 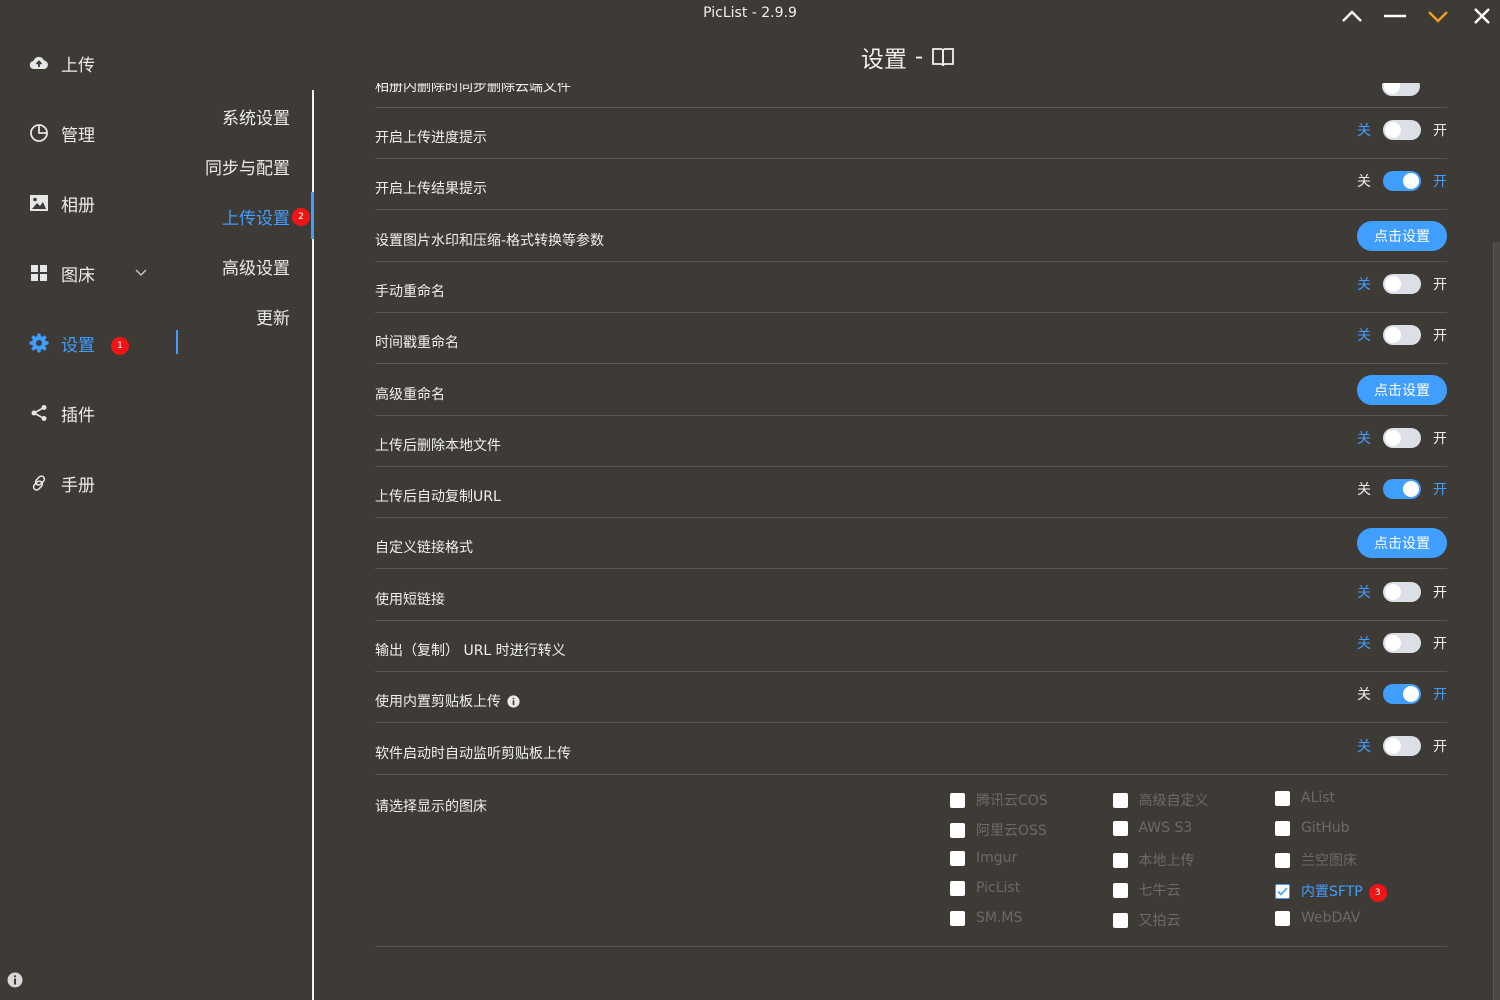 I want to click on picbed-checkbox: 阿里云OSS, so click(x=998, y=830).